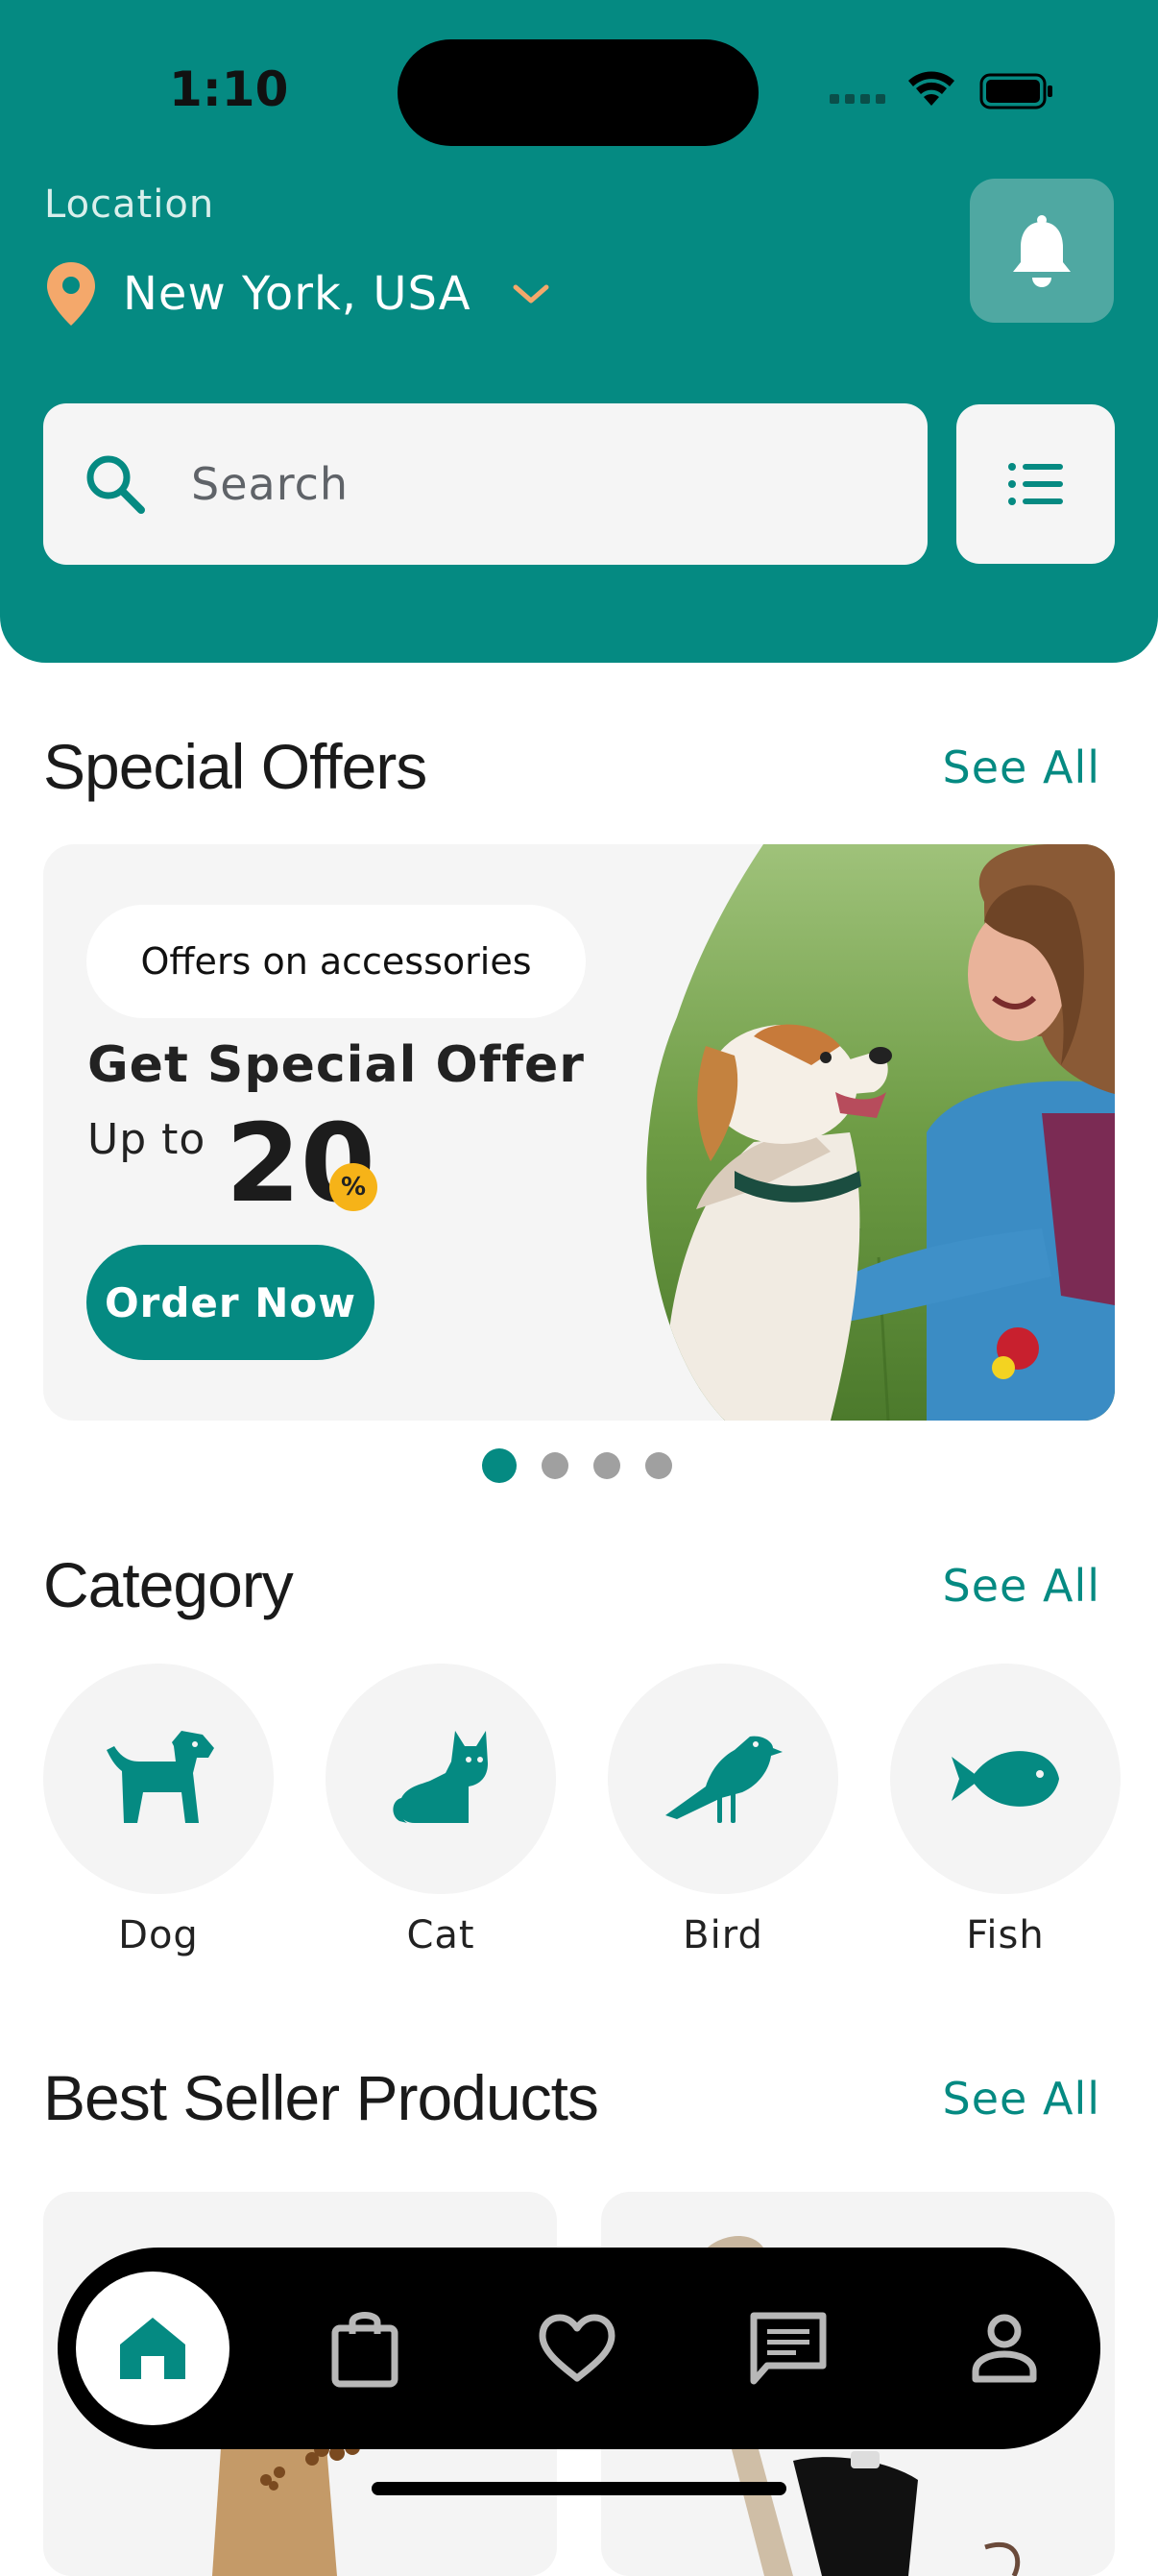 This screenshot has height=2576, width=1158. Describe the element at coordinates (129, 204) in the screenshot. I see `location-label: Location` at that location.